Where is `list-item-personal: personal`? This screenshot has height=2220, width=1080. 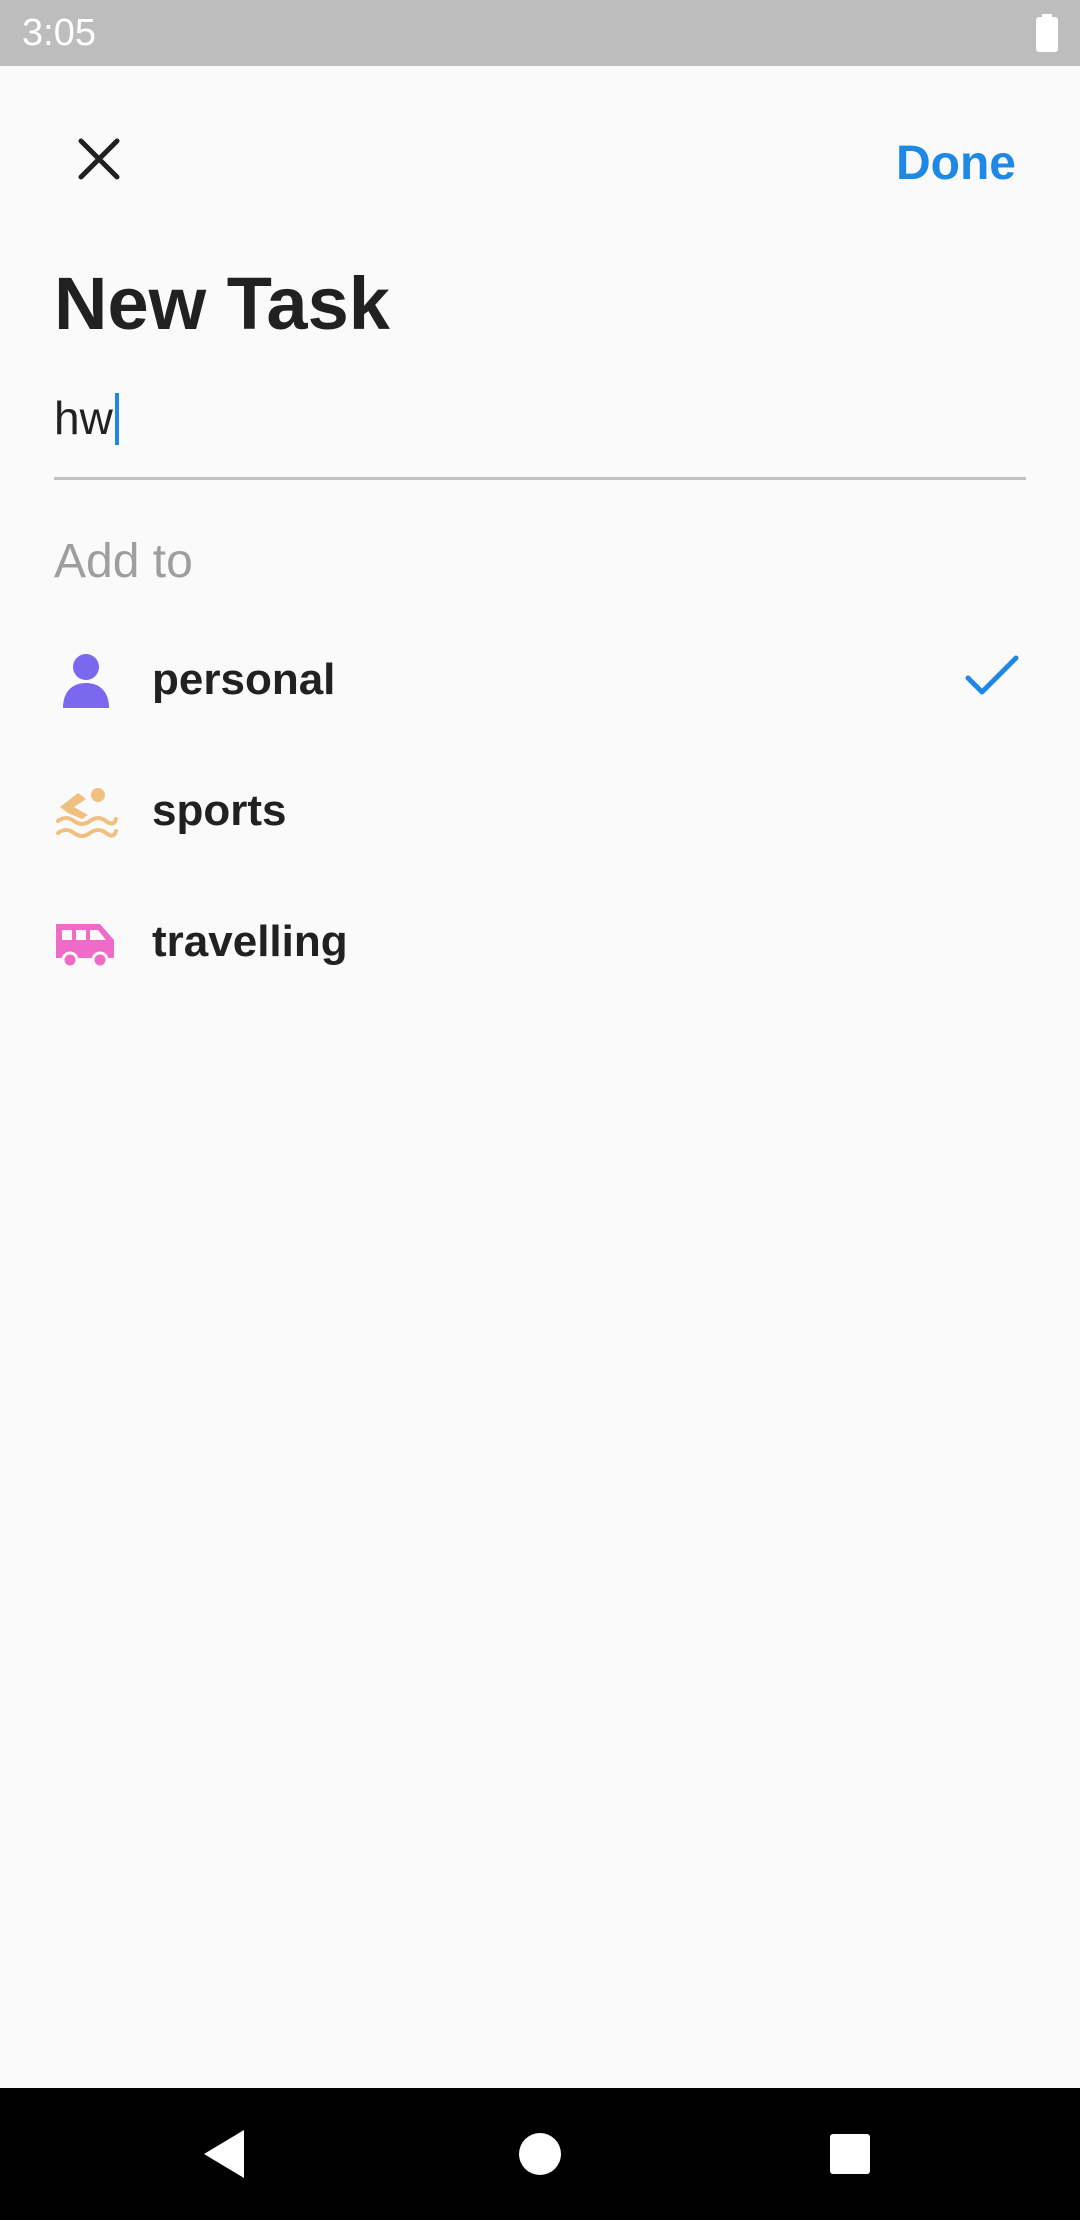 list-item-personal: personal is located at coordinates (540, 680).